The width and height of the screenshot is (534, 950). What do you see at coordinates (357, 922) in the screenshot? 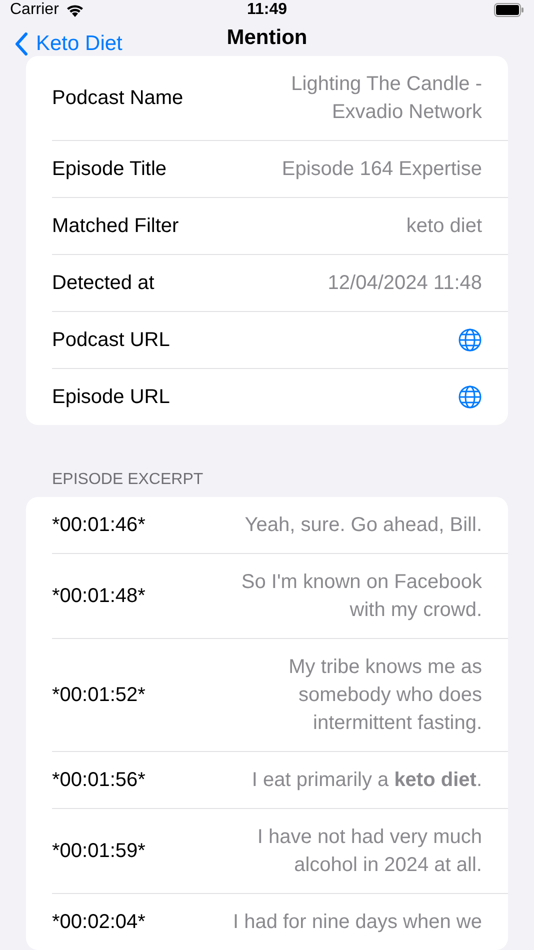
I see `excerpt-text: I had for nine days when we` at bounding box center [357, 922].